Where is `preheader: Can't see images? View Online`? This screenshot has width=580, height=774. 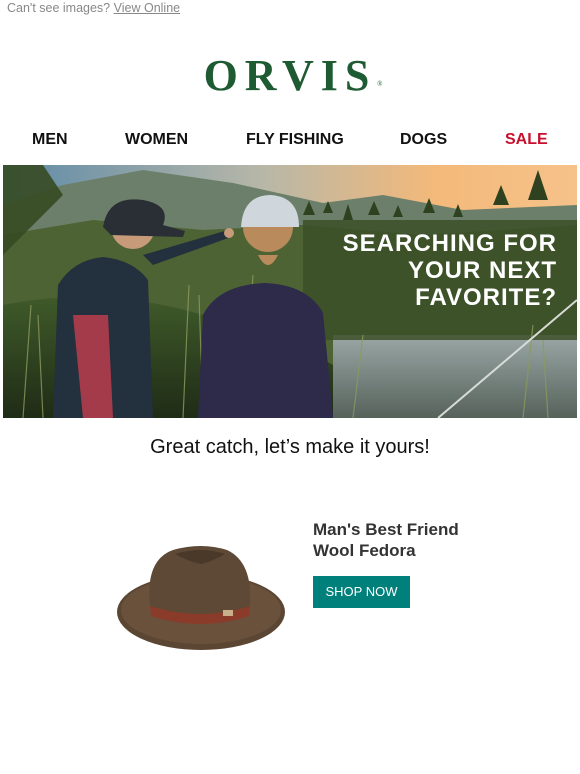 preheader: Can't see images? View Online is located at coordinates (93, 8).